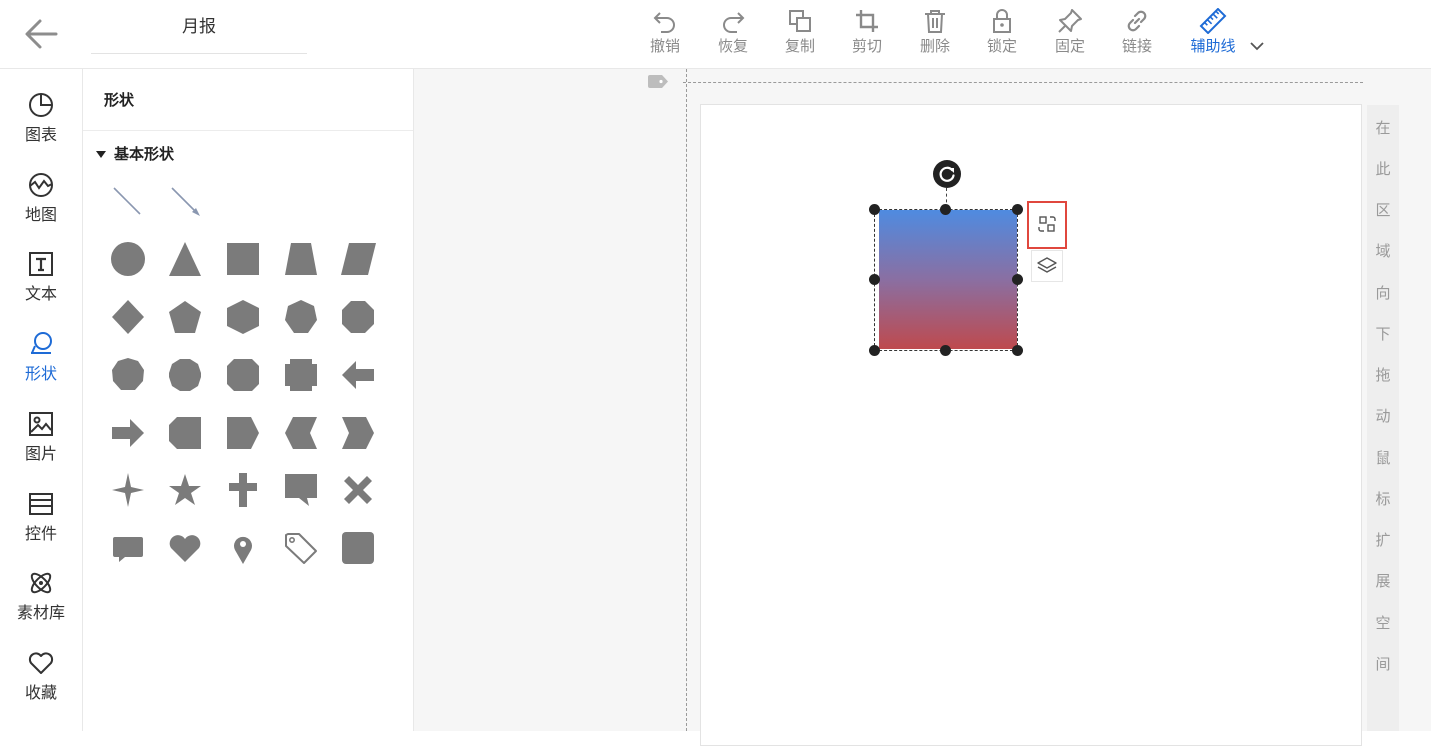 The width and height of the screenshot is (1431, 746). I want to click on atom-icon, so click(41, 583).